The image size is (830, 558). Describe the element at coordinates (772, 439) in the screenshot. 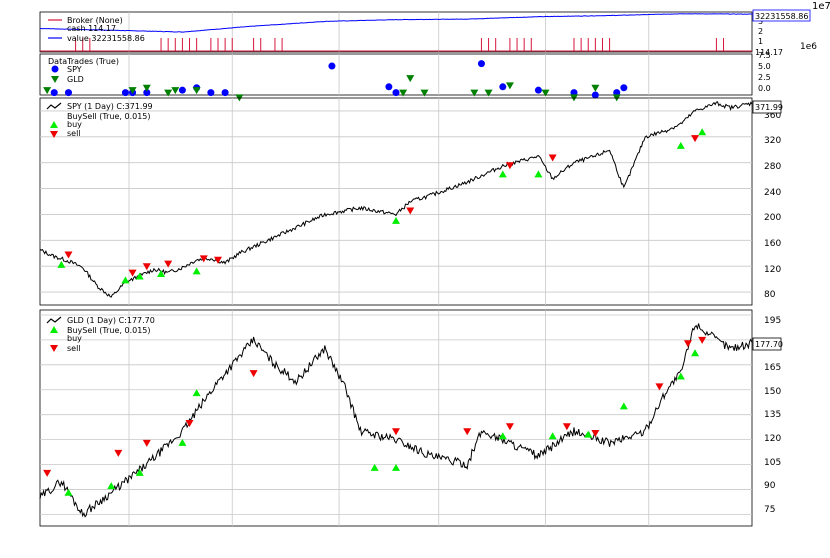

I see `gld-ytick: 120` at that location.